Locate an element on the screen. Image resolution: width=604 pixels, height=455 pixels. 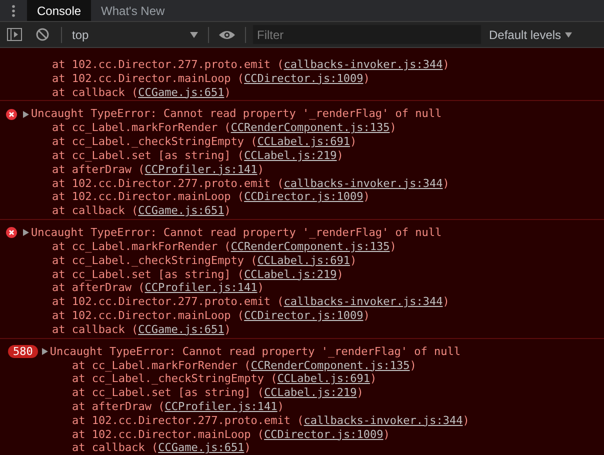
log-levels-dropdown: Default levels is located at coordinates (530, 35).